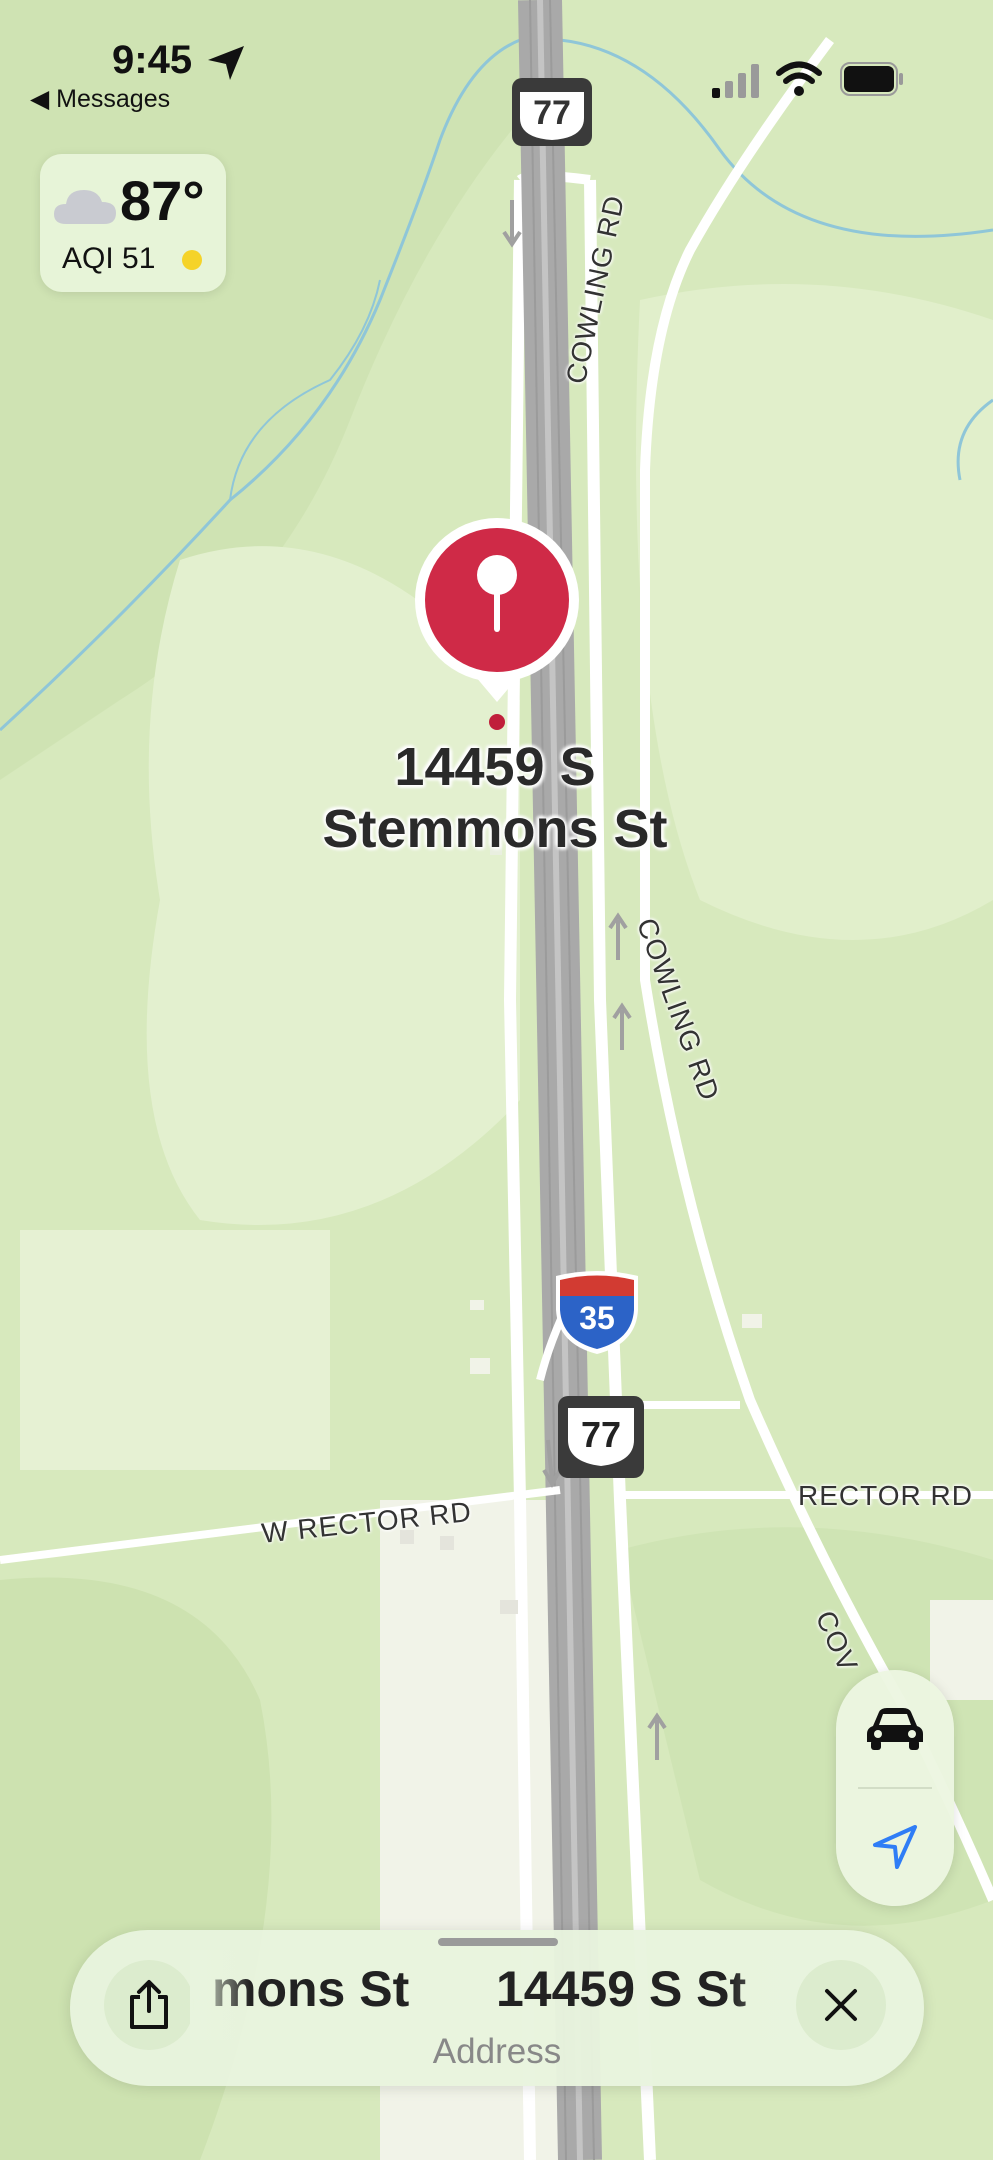 This screenshot has width=993, height=2160. What do you see at coordinates (735, 81) in the screenshot?
I see `cellular-signal-icon` at bounding box center [735, 81].